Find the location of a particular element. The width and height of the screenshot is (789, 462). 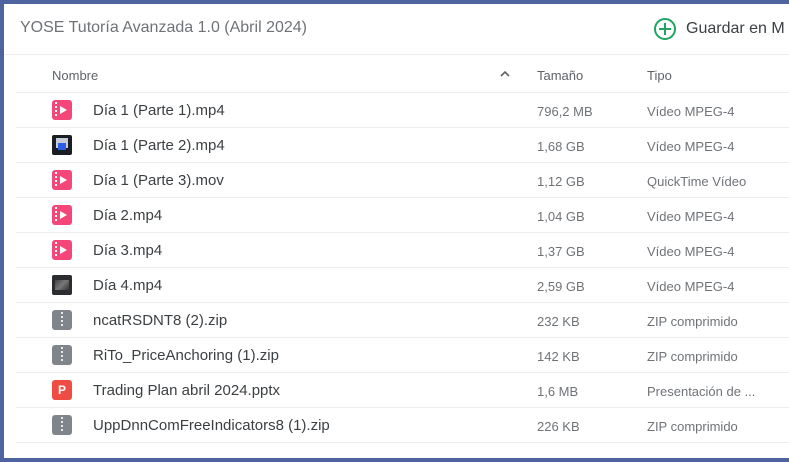

sort-ascending-icon is located at coordinates (505, 73).